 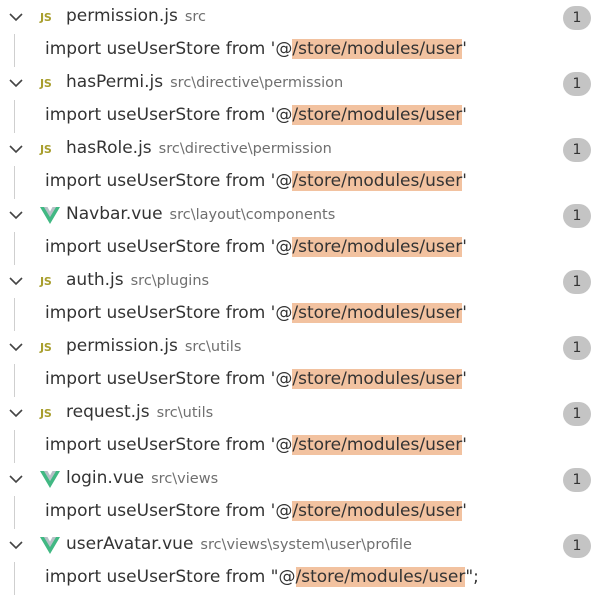 What do you see at coordinates (170, 281) in the screenshot?
I see `file-path: src\plugins` at bounding box center [170, 281].